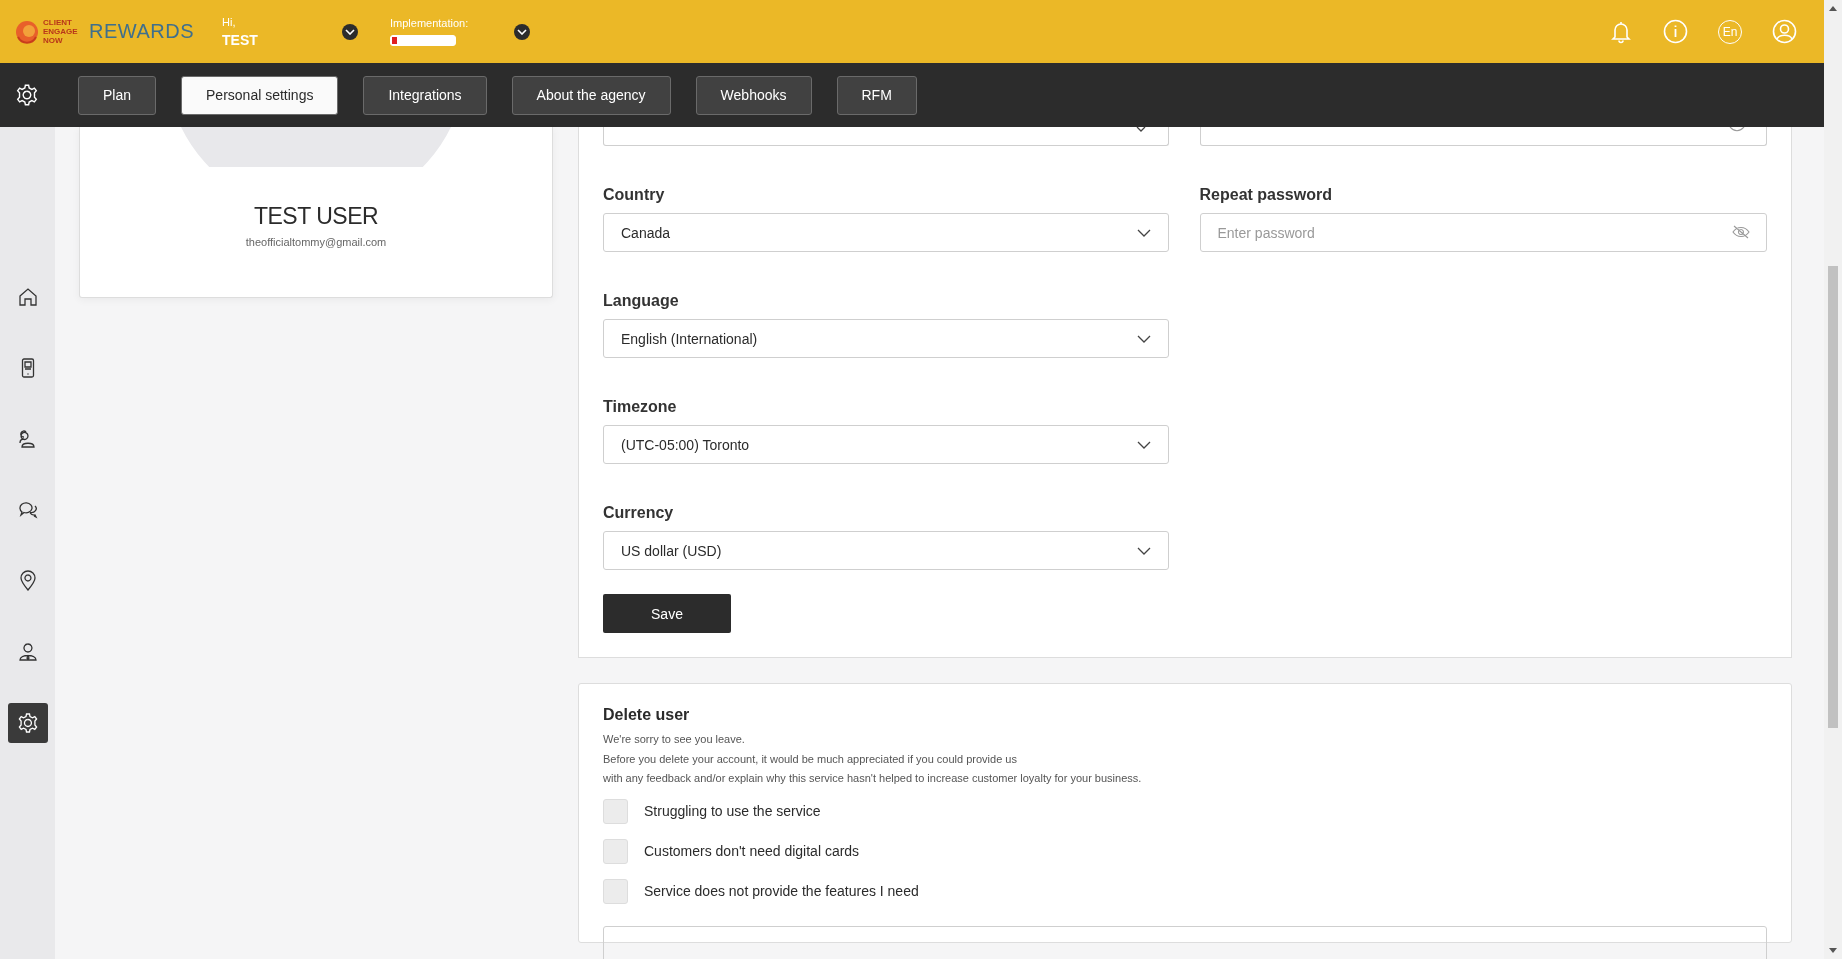 Image resolution: width=1842 pixels, height=959 pixels. I want to click on description-text: We're sorry to see you leave., so click(674, 739).